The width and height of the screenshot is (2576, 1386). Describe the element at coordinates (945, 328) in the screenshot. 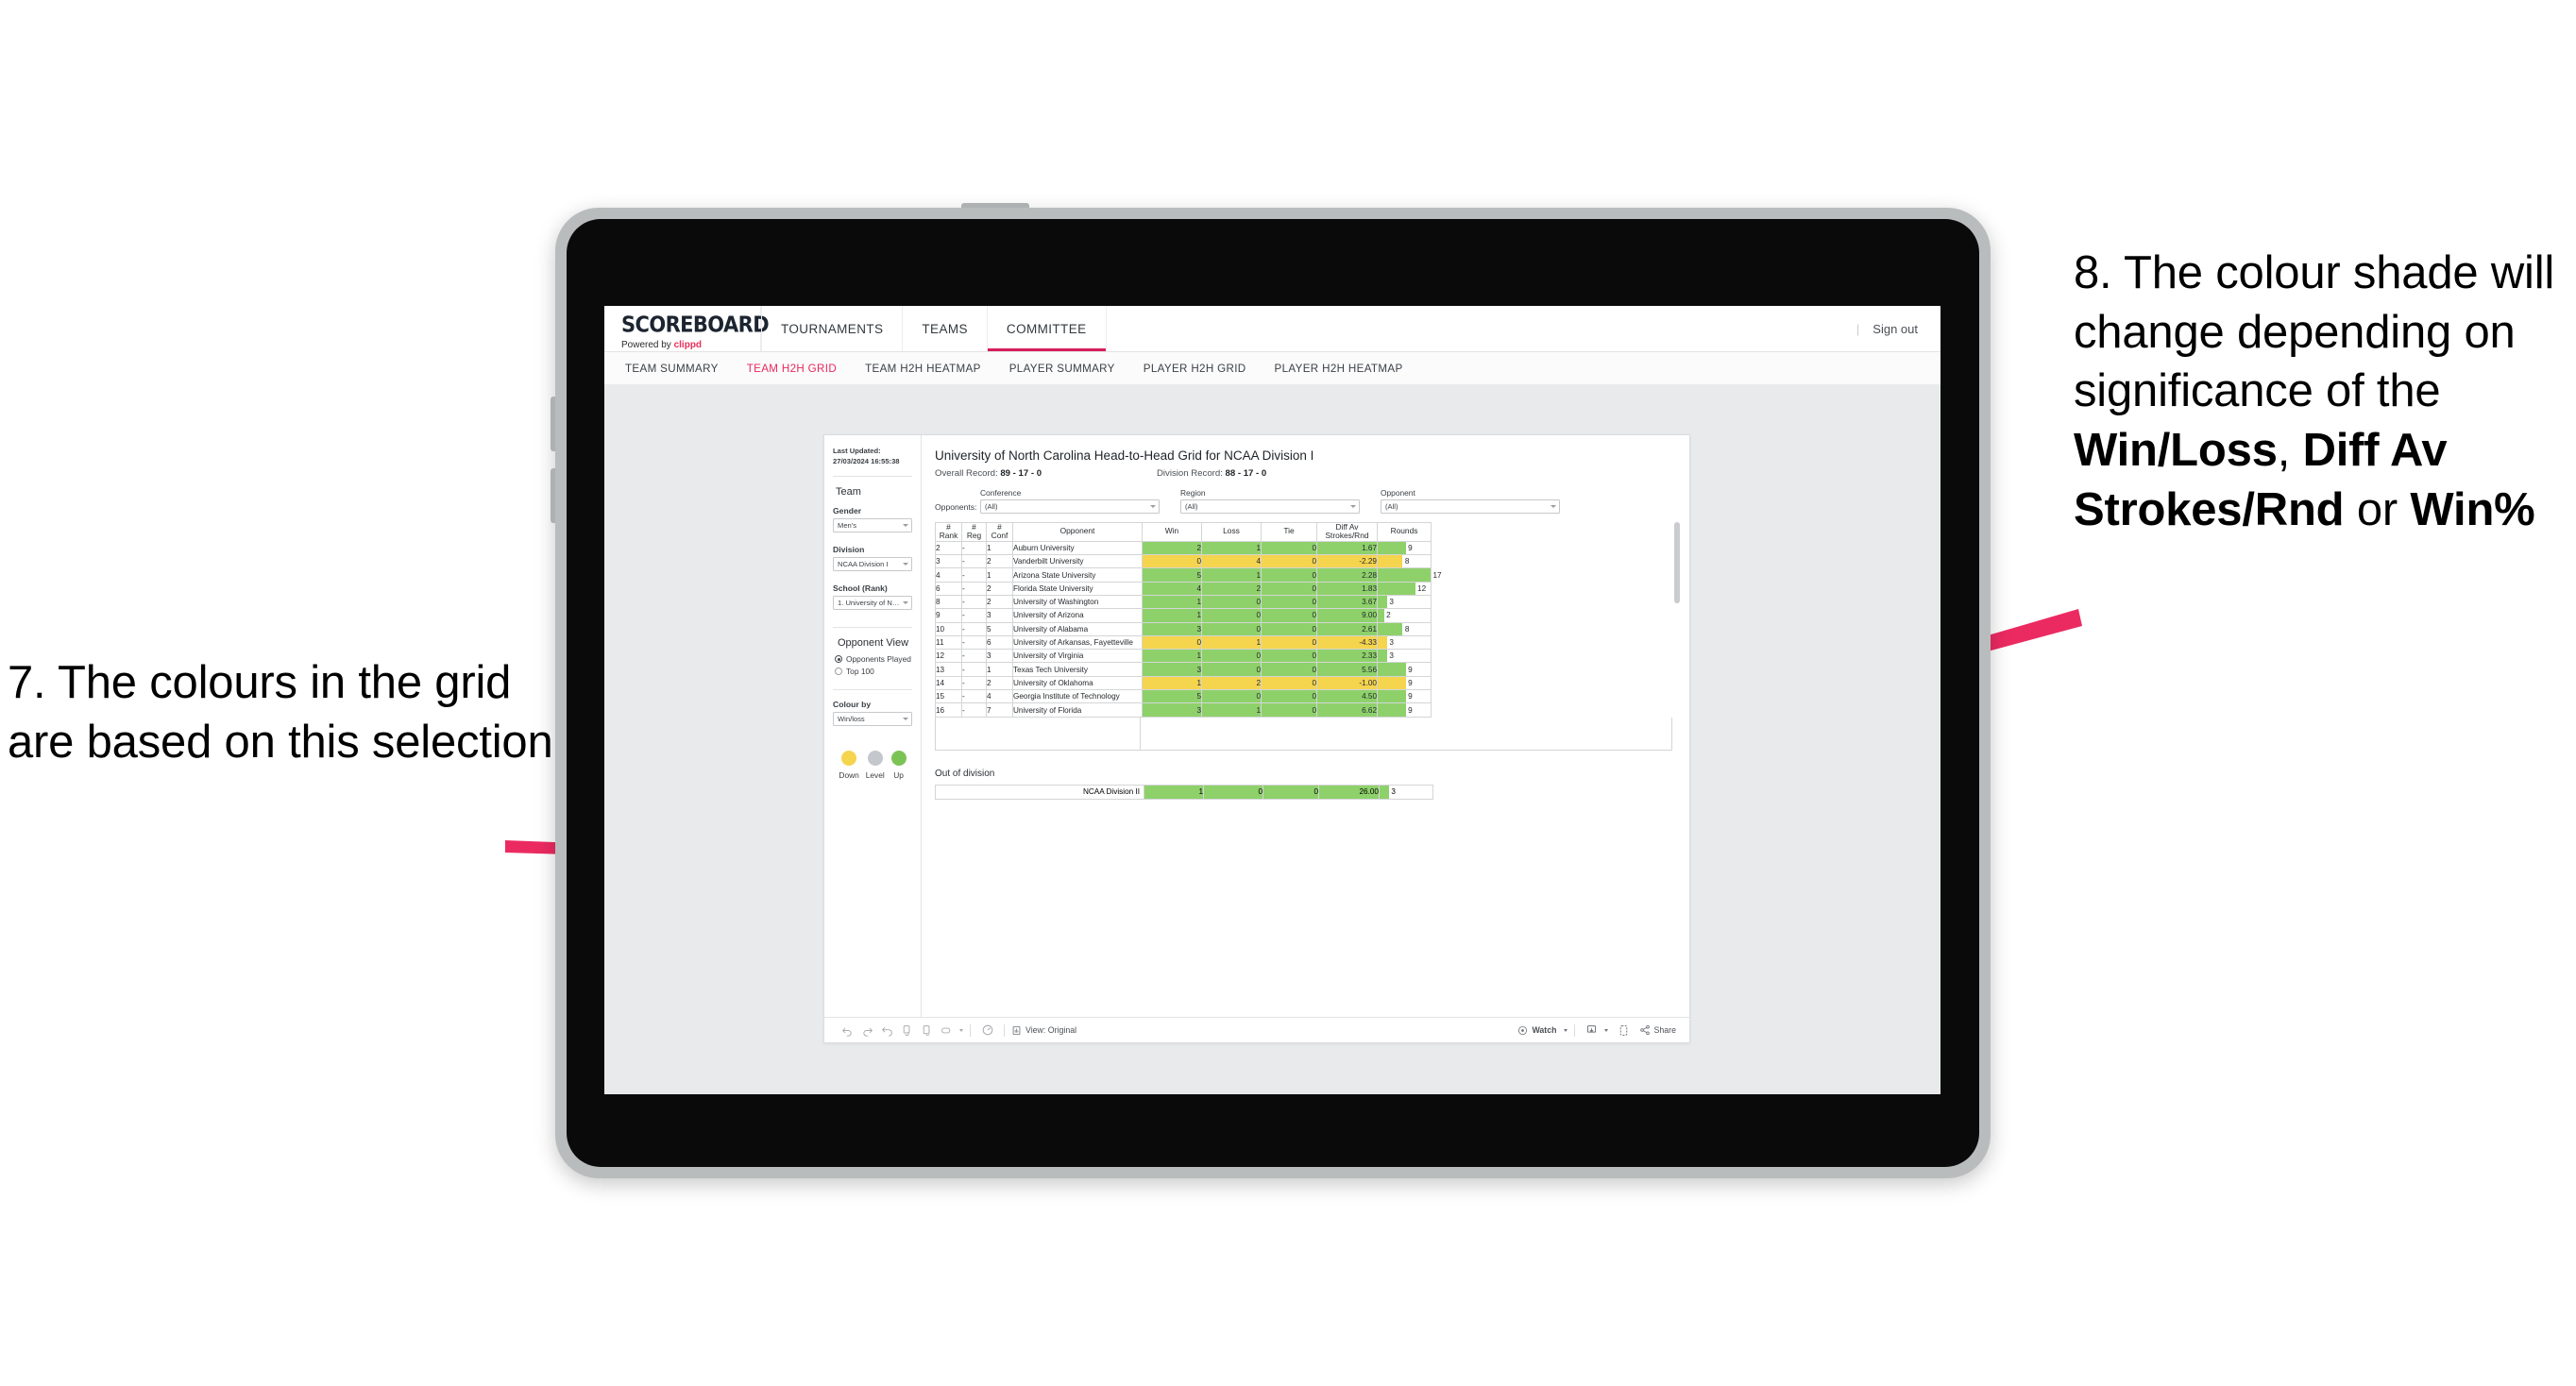

I see `nav-item-teams: TEAMS` at that location.